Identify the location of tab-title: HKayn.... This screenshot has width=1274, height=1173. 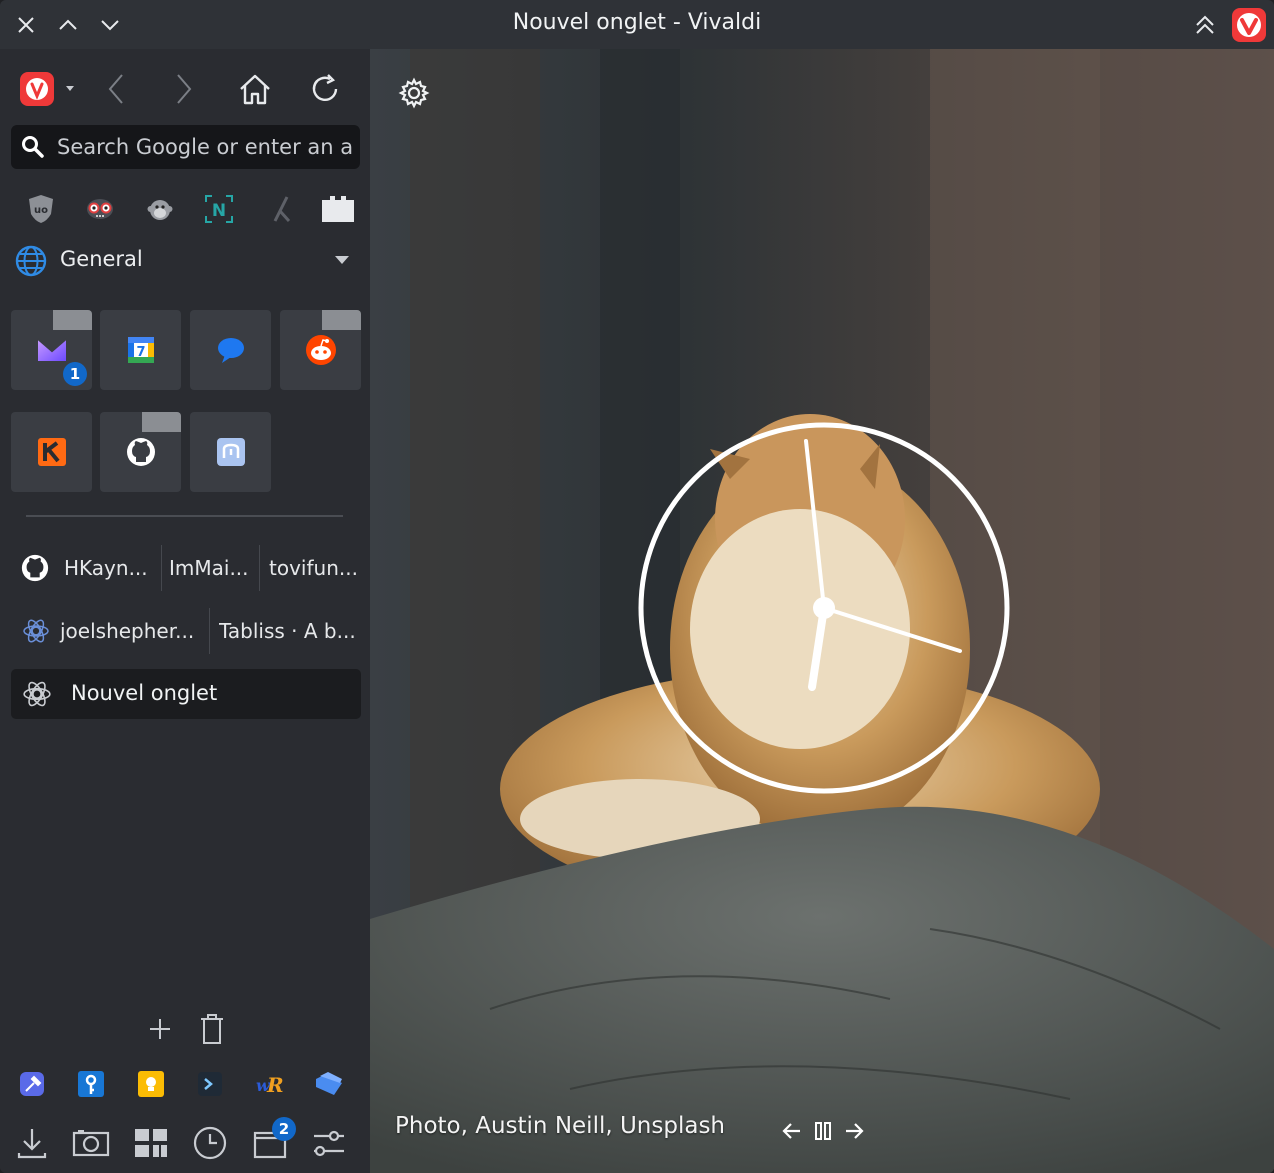
(106, 568).